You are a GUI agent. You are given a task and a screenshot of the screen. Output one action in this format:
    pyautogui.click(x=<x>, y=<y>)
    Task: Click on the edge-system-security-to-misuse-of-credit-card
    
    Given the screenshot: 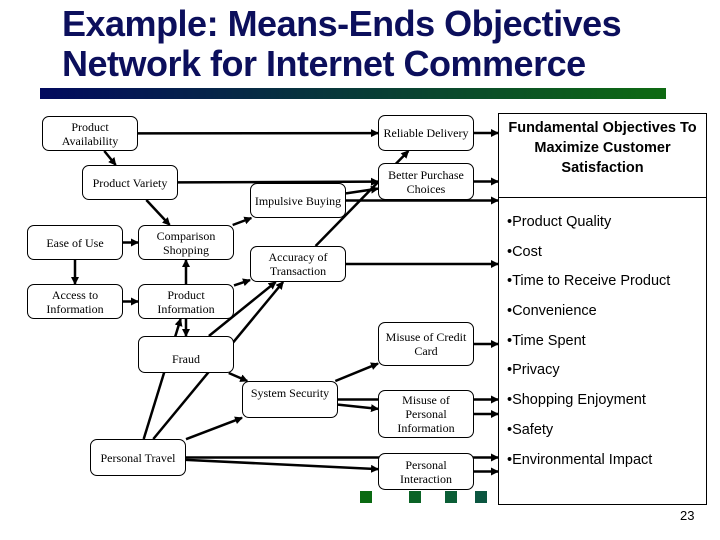 What is the action you would take?
    pyautogui.click(x=356, y=372)
    